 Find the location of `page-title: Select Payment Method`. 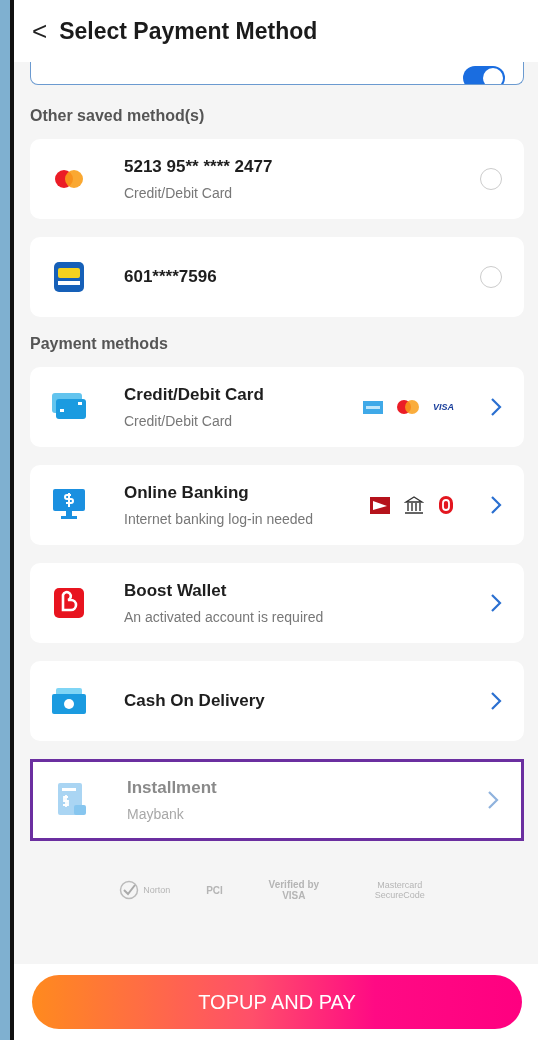

page-title: Select Payment Method is located at coordinates (188, 31).